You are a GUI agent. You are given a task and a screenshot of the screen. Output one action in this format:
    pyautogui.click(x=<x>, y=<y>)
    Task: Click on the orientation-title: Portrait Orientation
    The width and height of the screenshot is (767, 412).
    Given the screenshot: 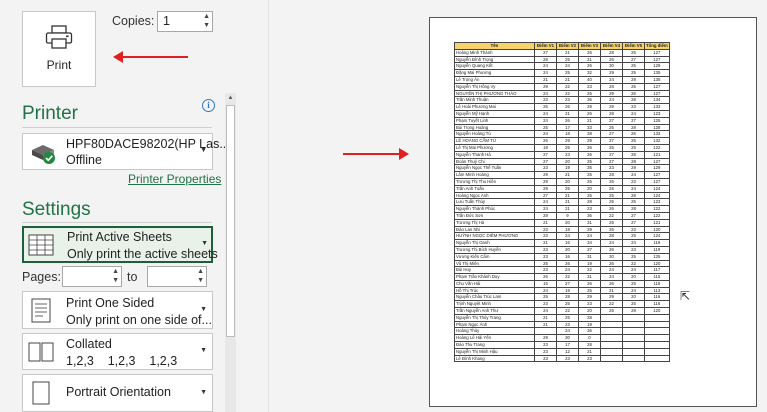 What is the action you would take?
    pyautogui.click(x=118, y=392)
    